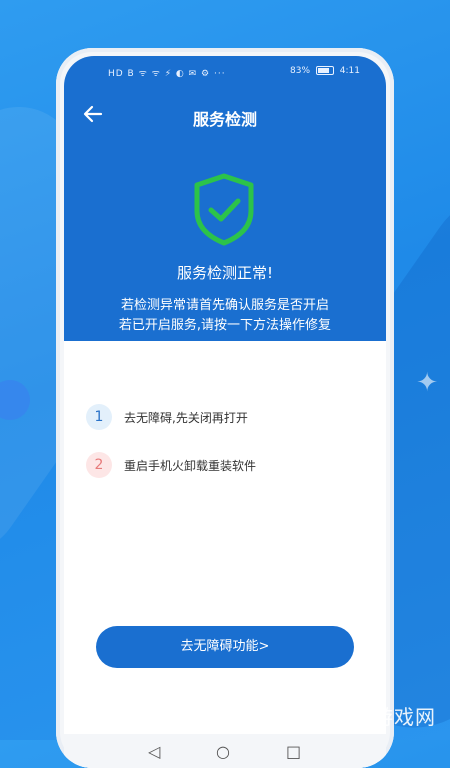 This screenshot has width=450, height=768. What do you see at coordinates (224, 119) in the screenshot?
I see `page-title: 服务检测` at bounding box center [224, 119].